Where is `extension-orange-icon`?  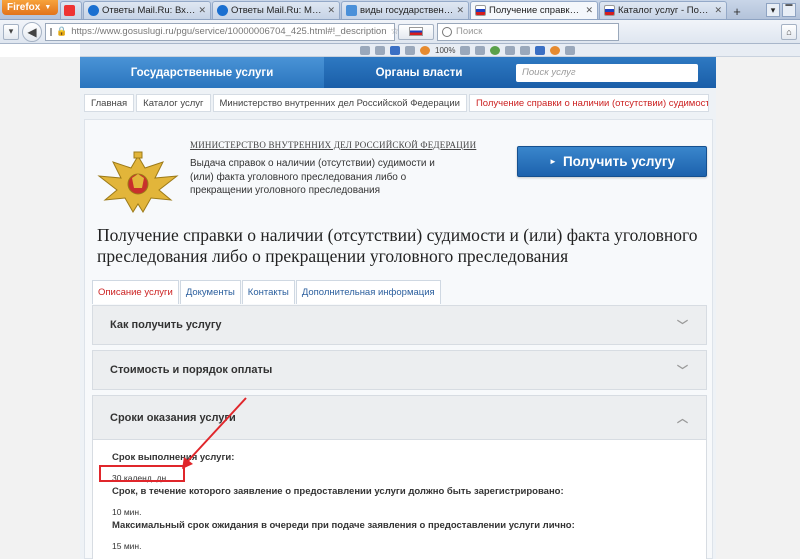
extension-orange-icon is located at coordinates (555, 50).